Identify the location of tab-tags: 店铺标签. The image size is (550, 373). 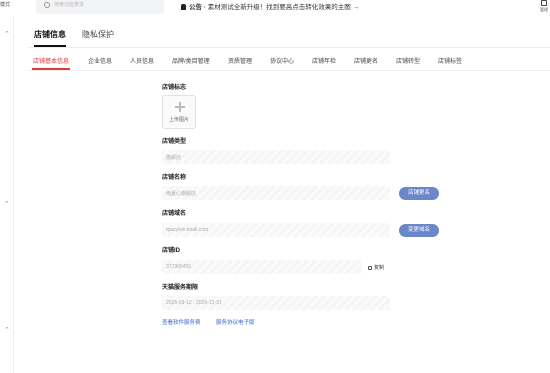
(450, 60).